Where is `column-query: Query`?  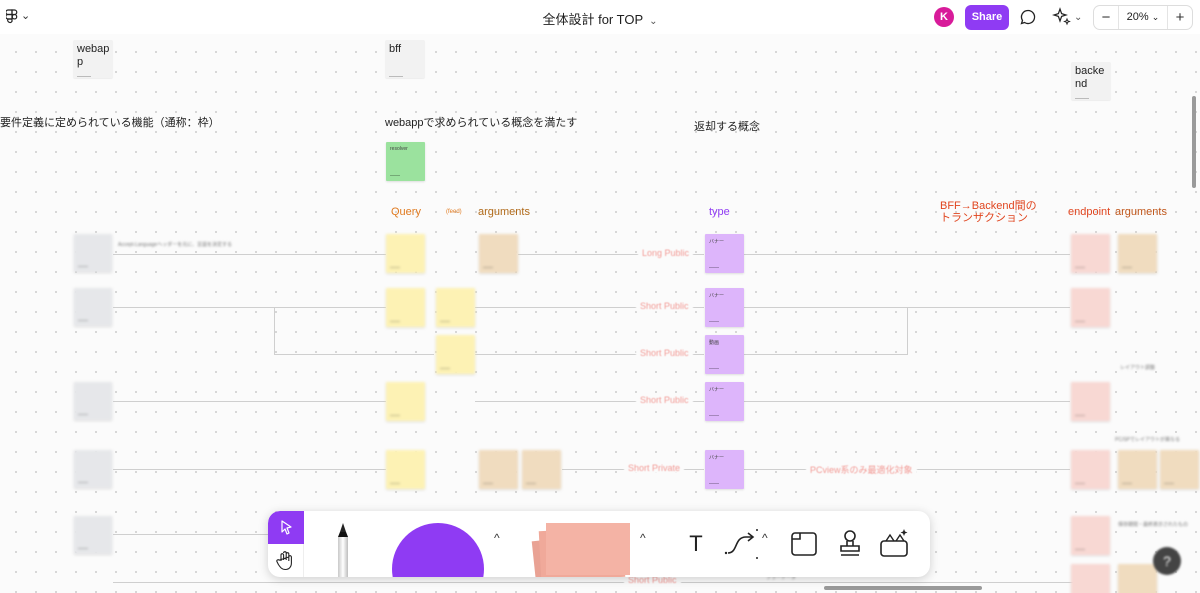 column-query: Query is located at coordinates (406, 212).